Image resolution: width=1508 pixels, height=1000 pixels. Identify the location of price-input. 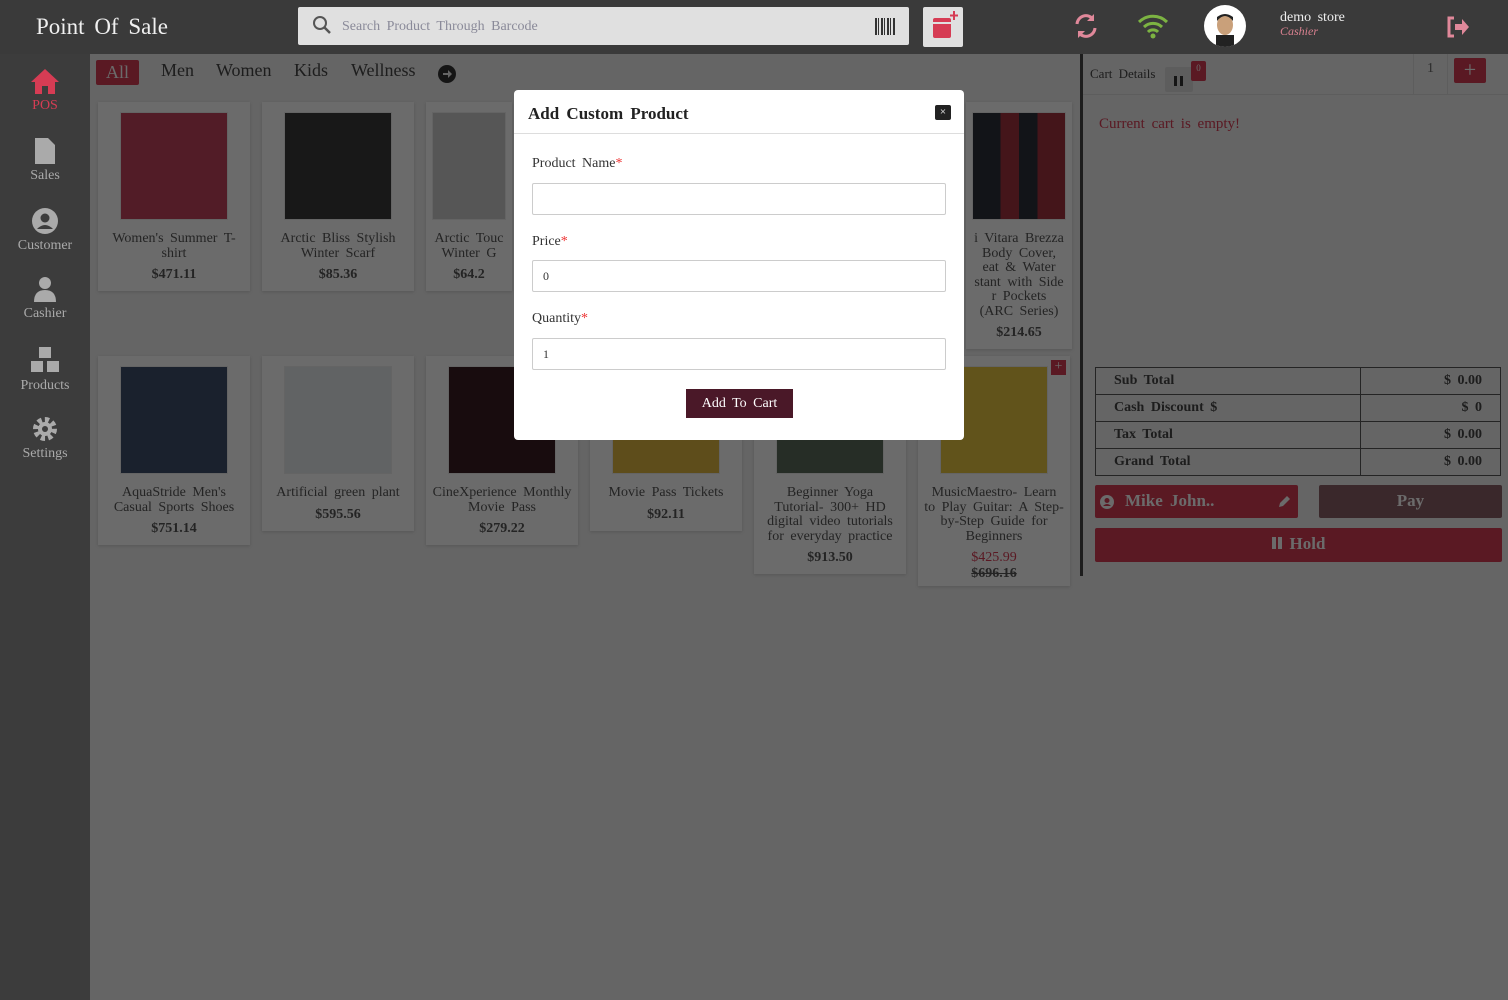
(739, 276).